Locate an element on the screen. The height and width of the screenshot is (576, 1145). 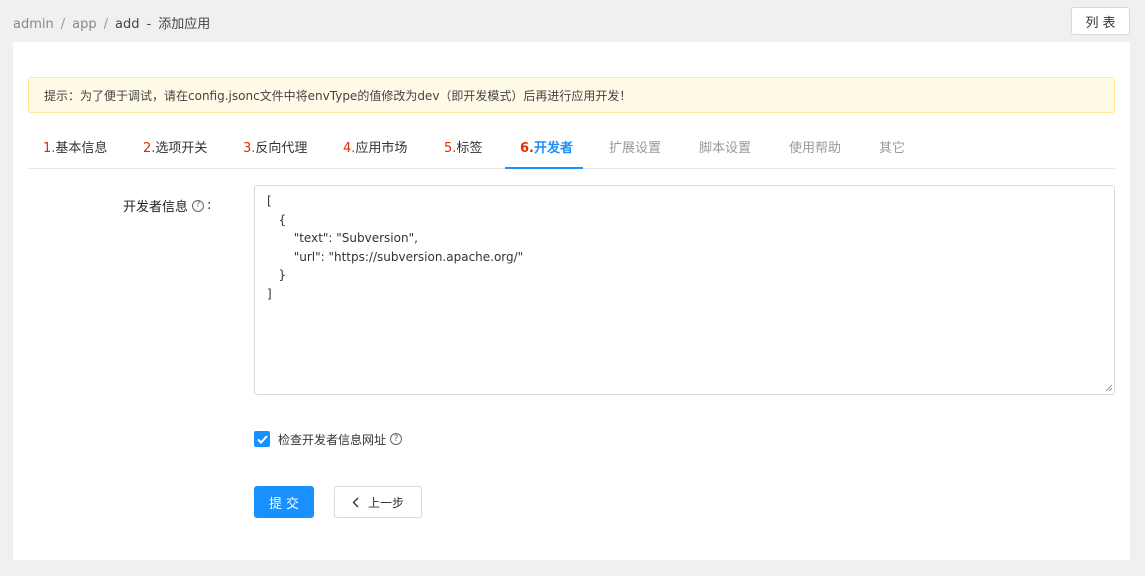
check-url-row: 检查开发者信息网址 ? is located at coordinates (329, 439).